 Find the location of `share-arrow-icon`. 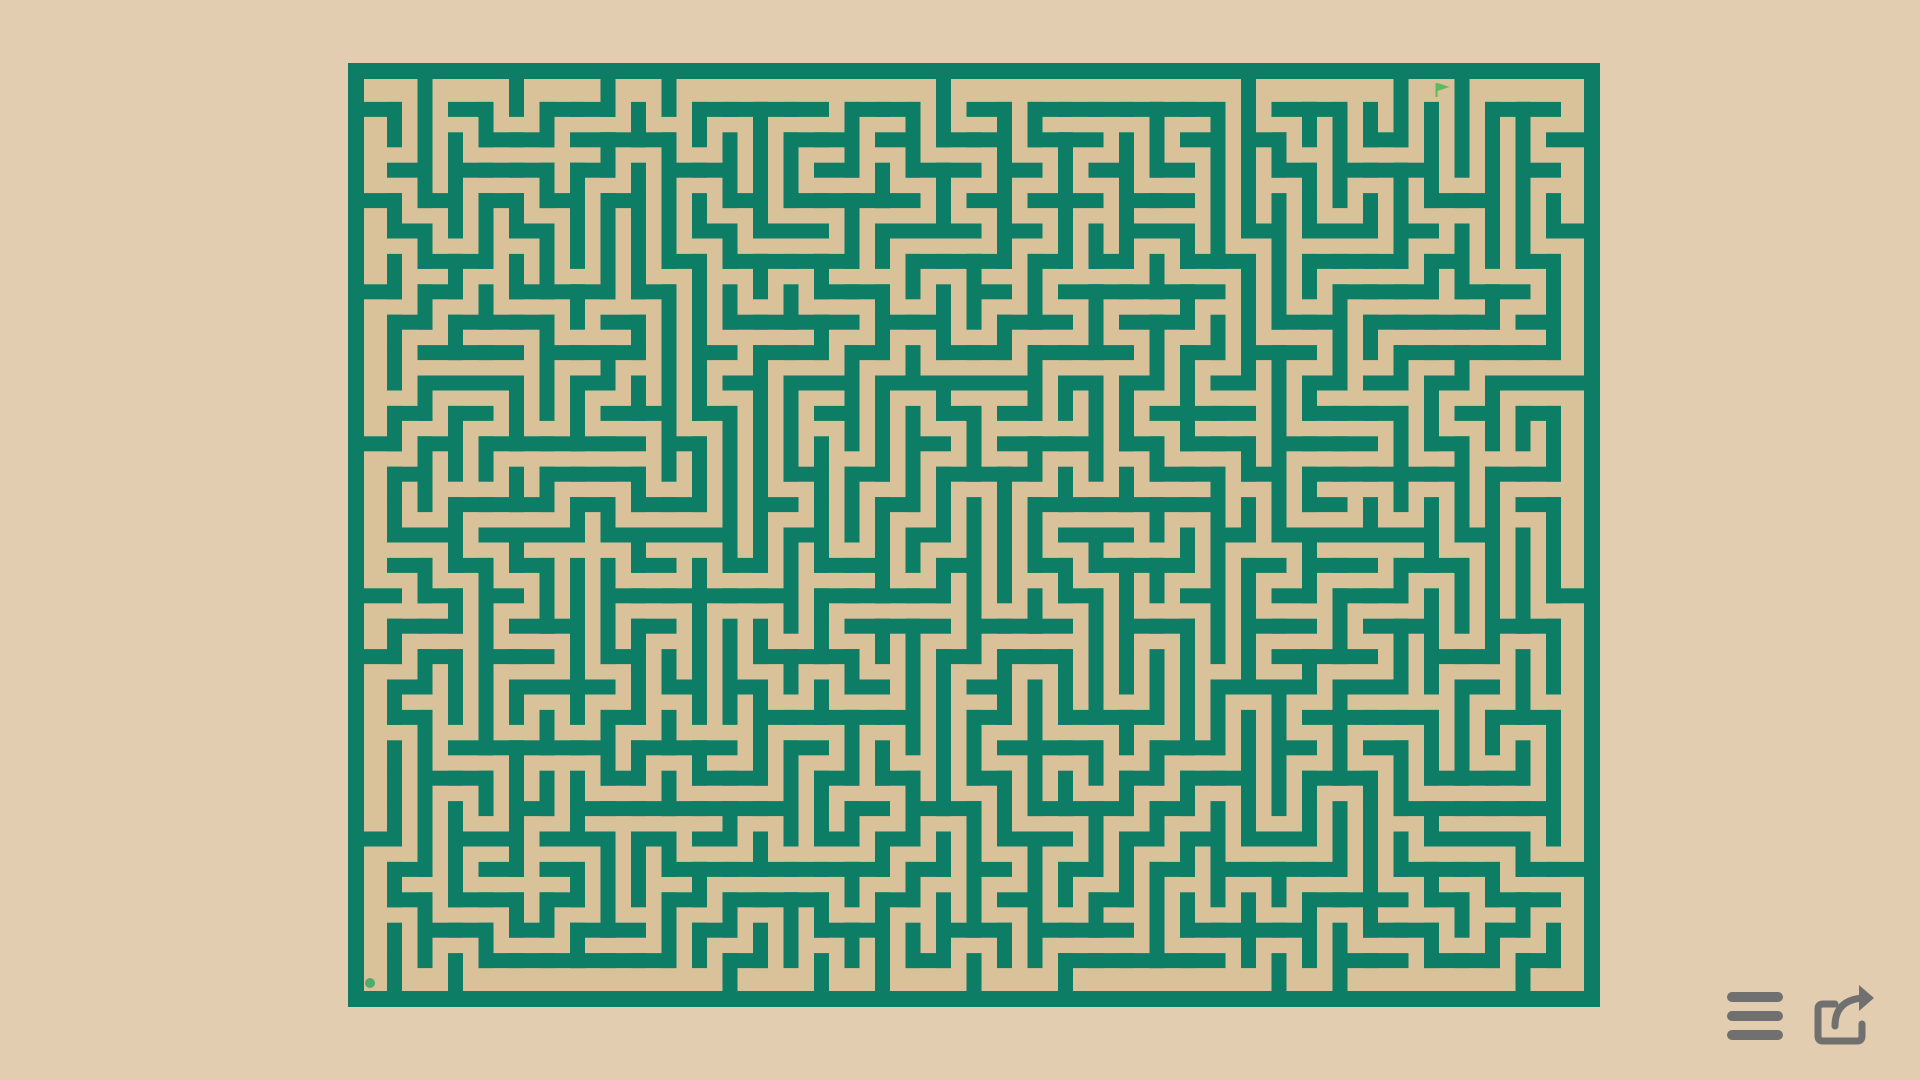

share-arrow-icon is located at coordinates (1844, 1015).